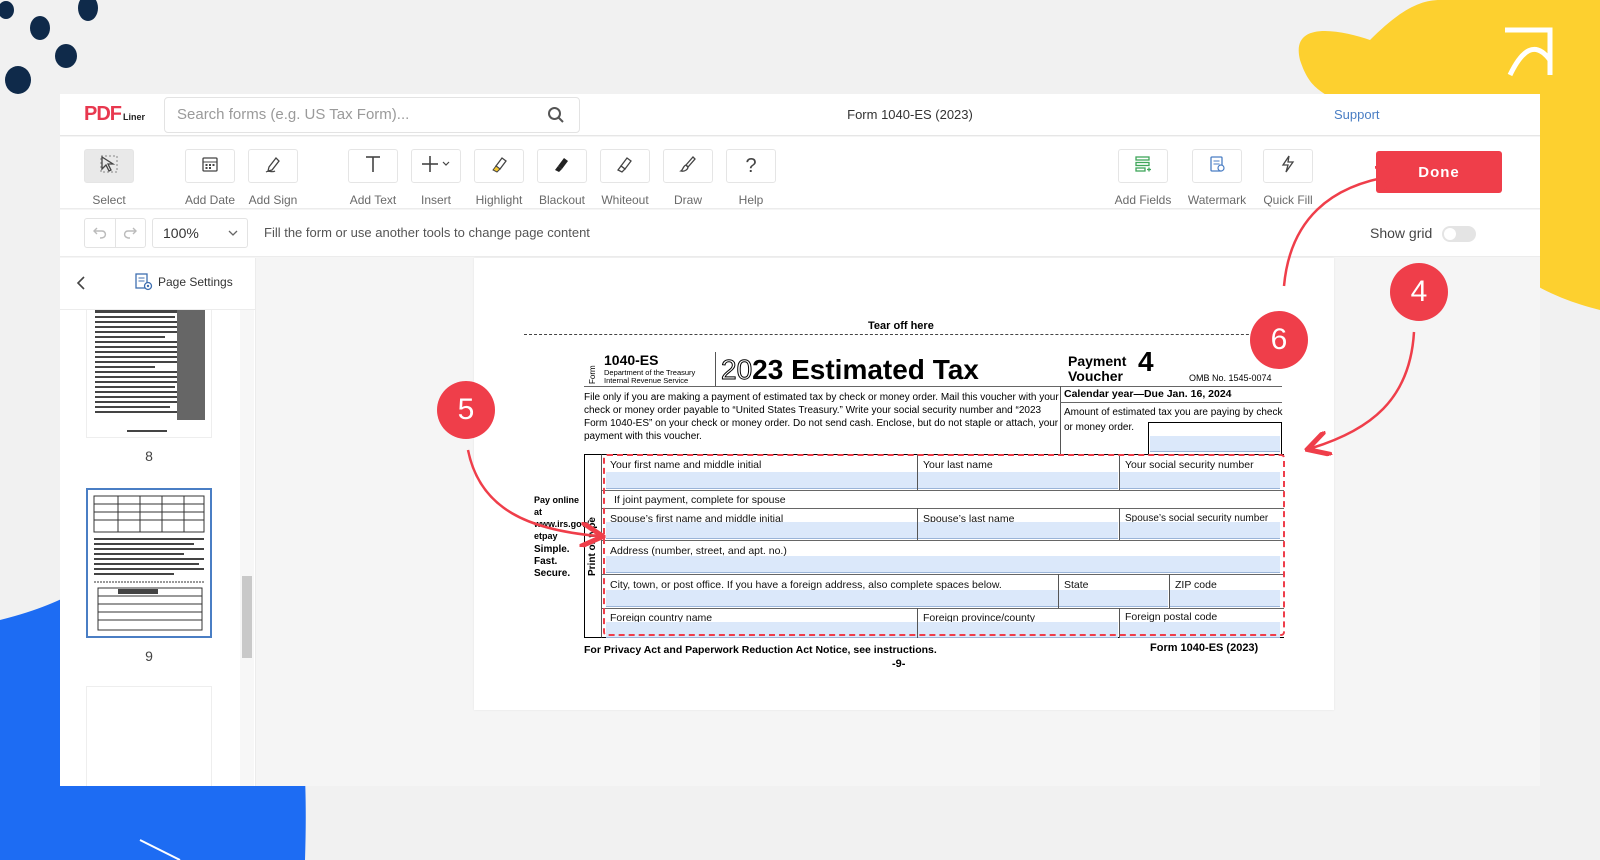 The width and height of the screenshot is (1600, 860). Describe the element at coordinates (103, 114) in the screenshot. I see `logo-main: PDF` at that location.